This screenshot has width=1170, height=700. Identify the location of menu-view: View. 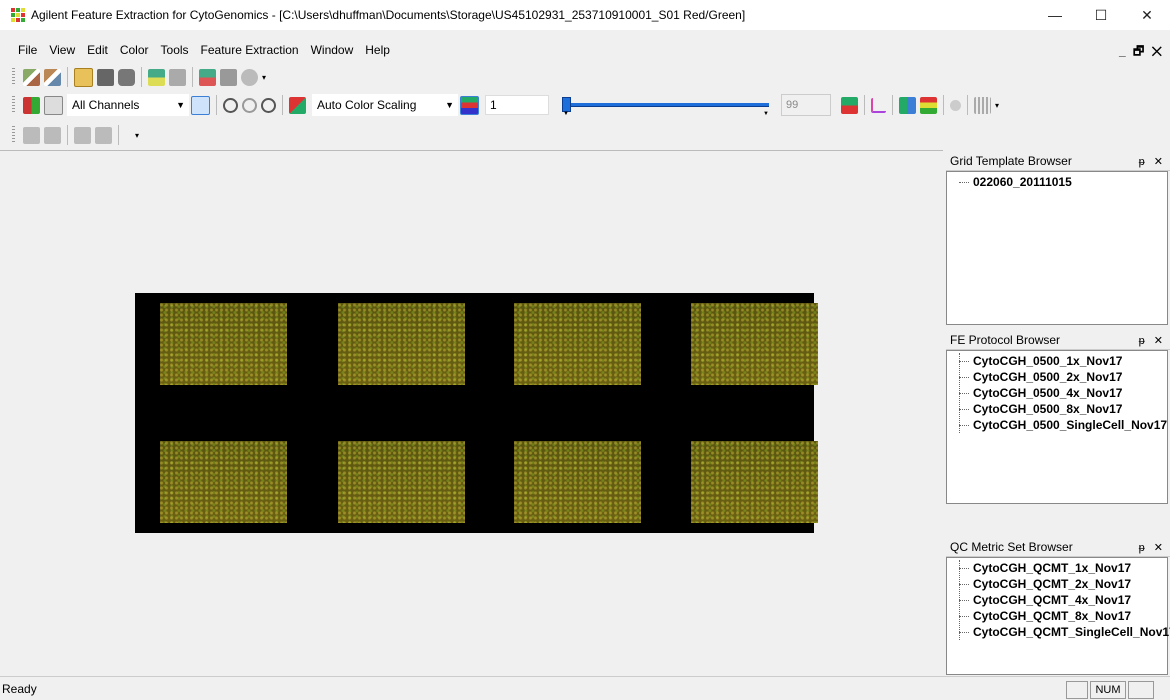
(62, 50).